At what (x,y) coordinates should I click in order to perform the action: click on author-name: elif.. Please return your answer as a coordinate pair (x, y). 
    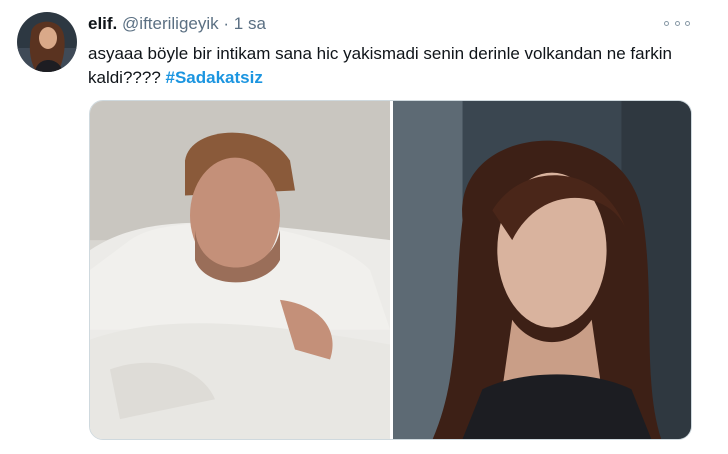
    Looking at the image, I should click on (102, 23).